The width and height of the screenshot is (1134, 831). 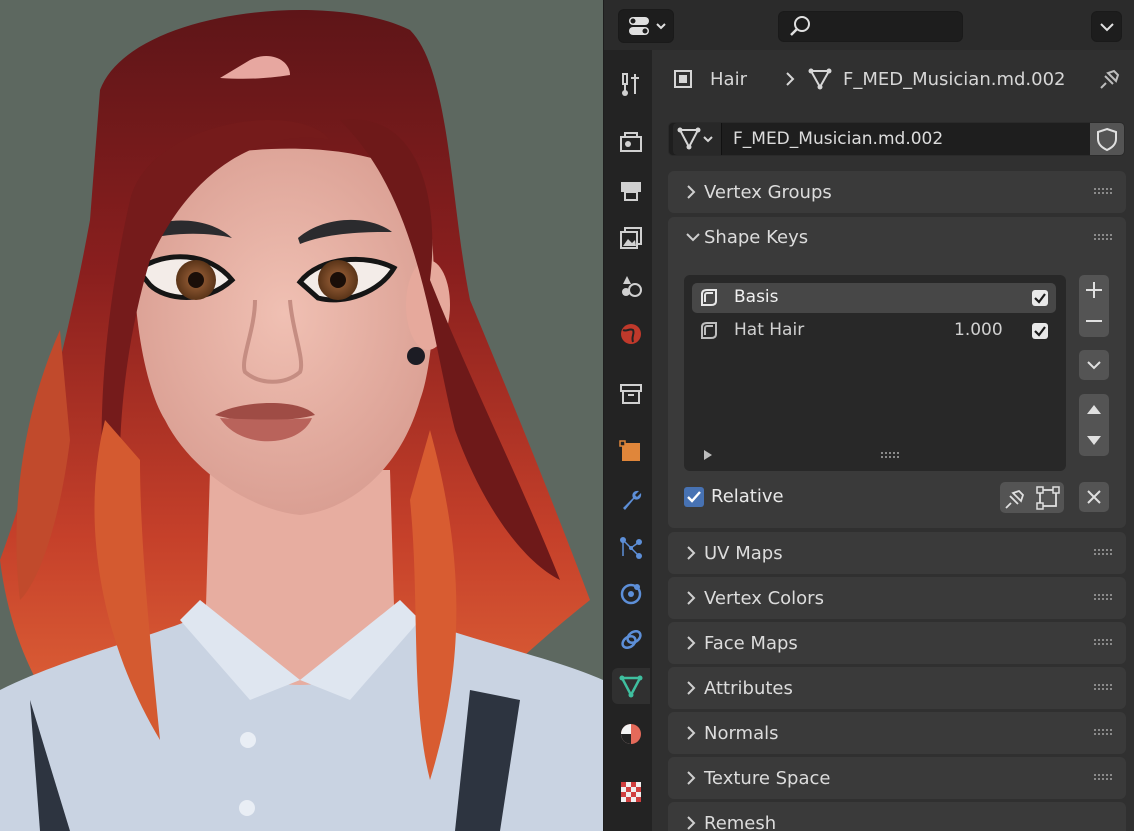 What do you see at coordinates (708, 455) in the screenshot?
I see `filter-toggle-icon` at bounding box center [708, 455].